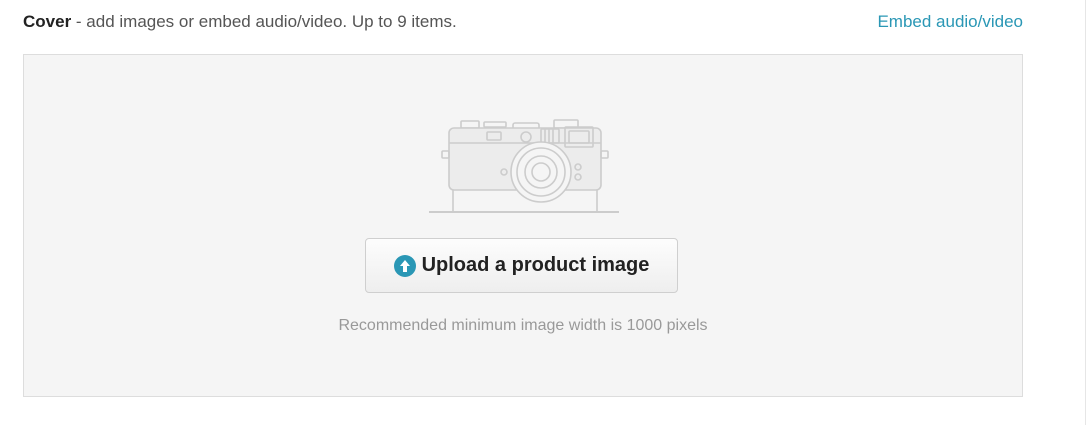  What do you see at coordinates (950, 22) in the screenshot?
I see `embed-audio-video-link: Embed audio/video` at bounding box center [950, 22].